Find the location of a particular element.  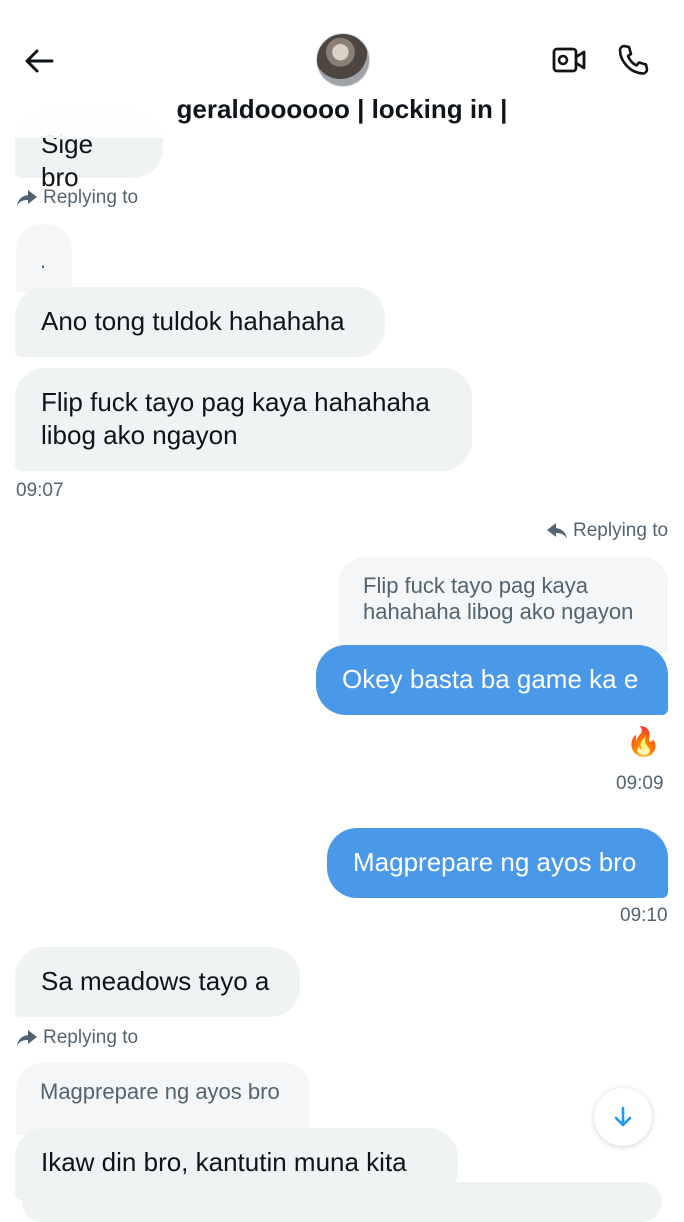

voice-call-button is located at coordinates (633, 60).